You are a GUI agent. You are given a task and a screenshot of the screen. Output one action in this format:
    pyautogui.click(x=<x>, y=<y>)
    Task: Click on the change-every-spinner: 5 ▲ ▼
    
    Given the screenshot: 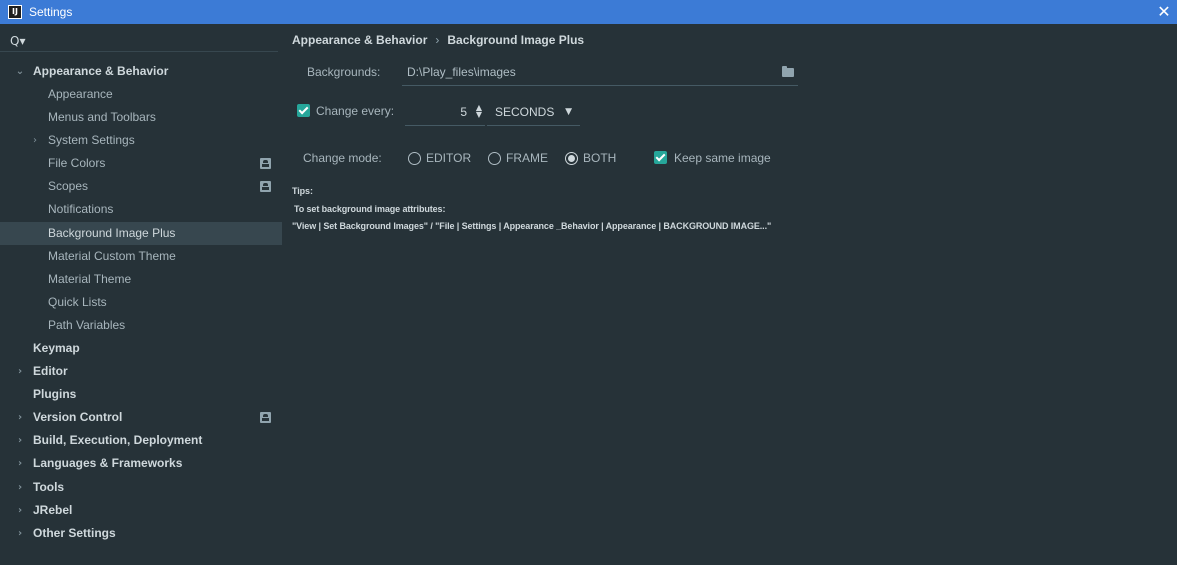 What is the action you would take?
    pyautogui.click(x=445, y=113)
    